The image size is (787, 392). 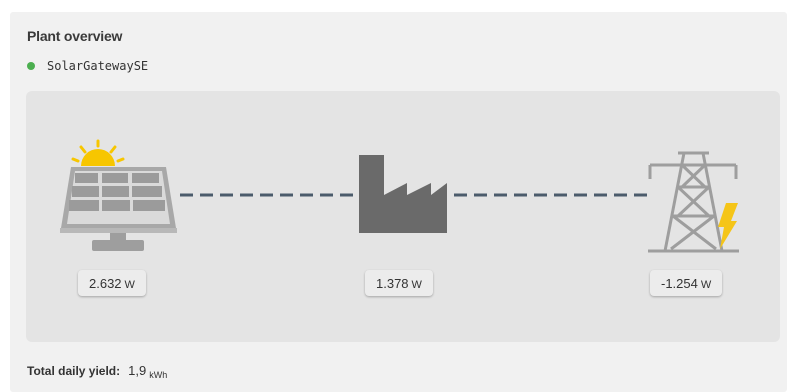 What do you see at coordinates (74, 371) in the screenshot?
I see `daily-yield-label: Total daily yield:` at bounding box center [74, 371].